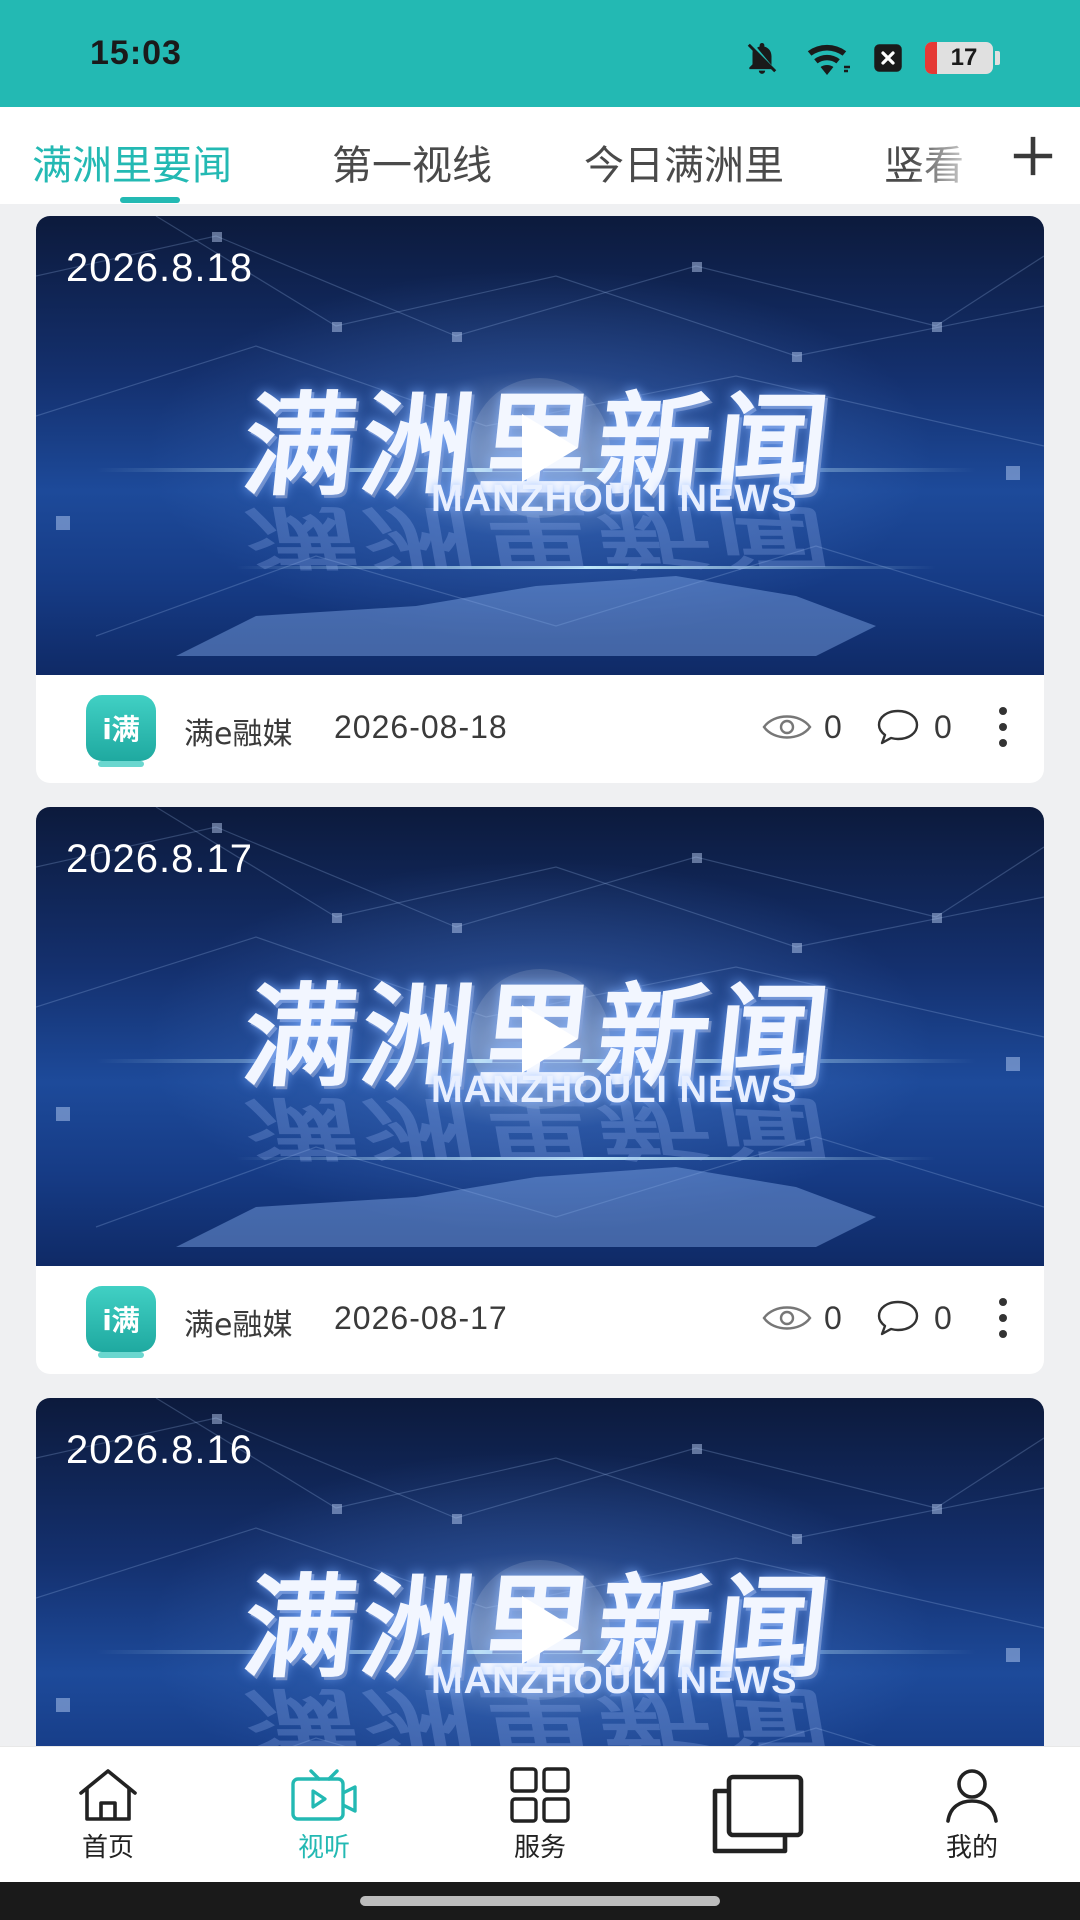 The image size is (1080, 1920). What do you see at coordinates (108, 1795) in the screenshot?
I see `home-icon` at bounding box center [108, 1795].